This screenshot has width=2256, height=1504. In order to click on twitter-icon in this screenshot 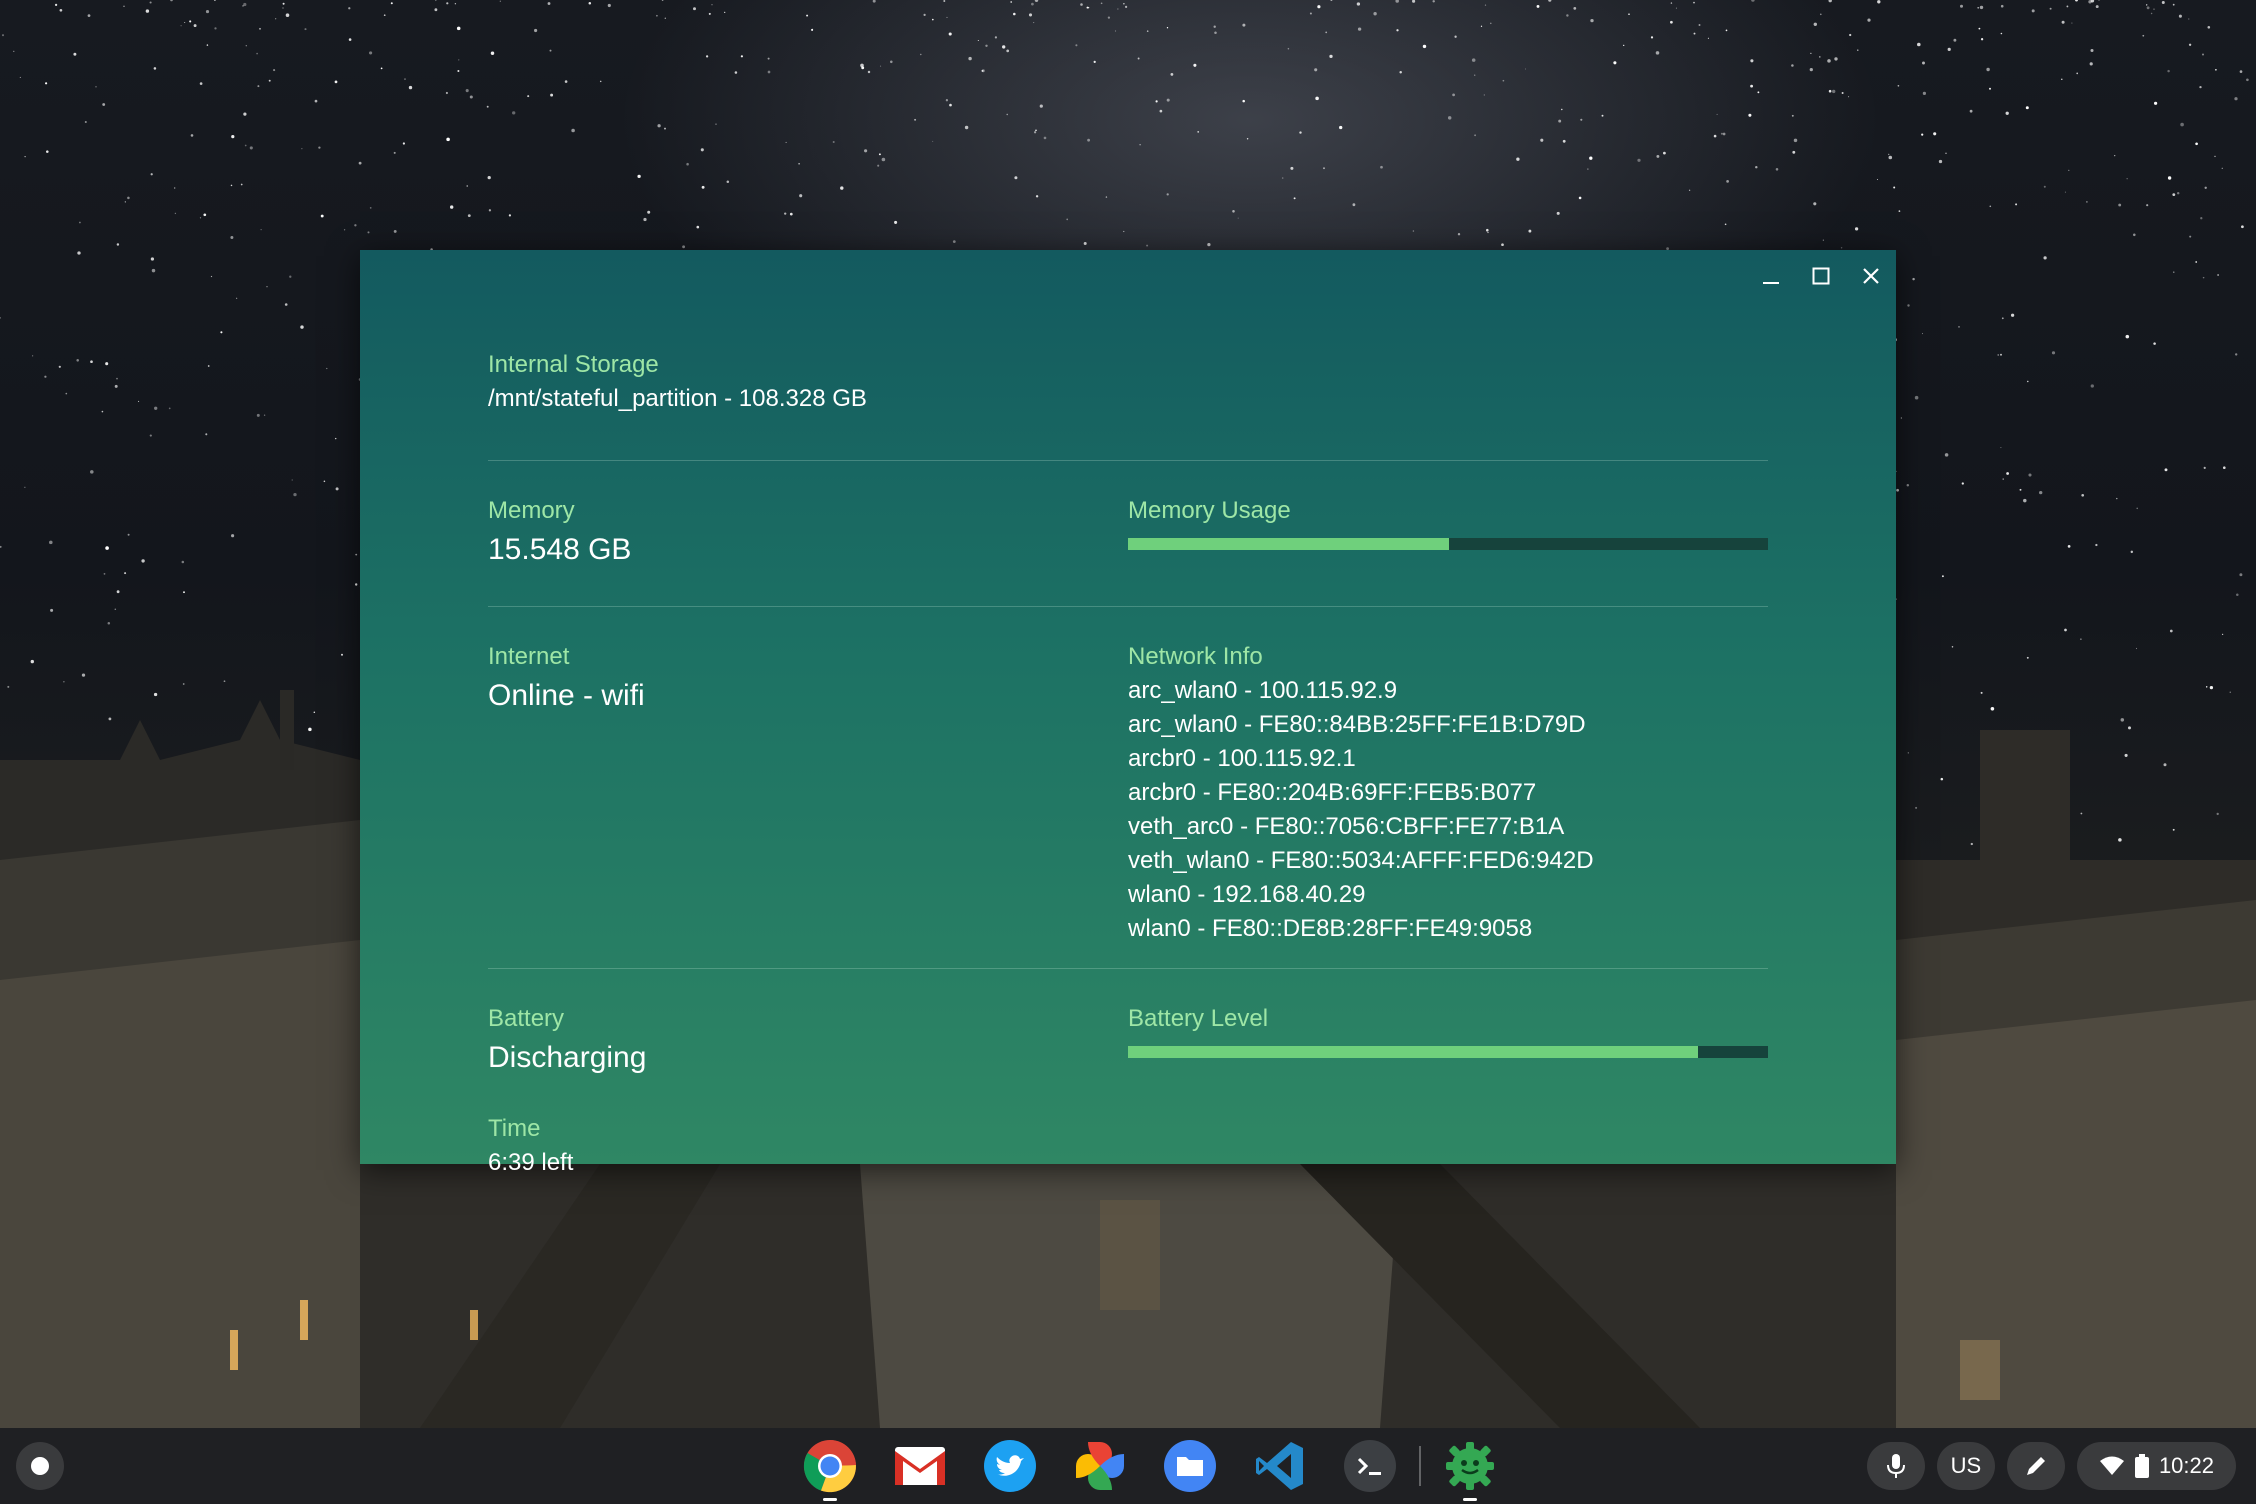, I will do `click(1010, 1466)`.